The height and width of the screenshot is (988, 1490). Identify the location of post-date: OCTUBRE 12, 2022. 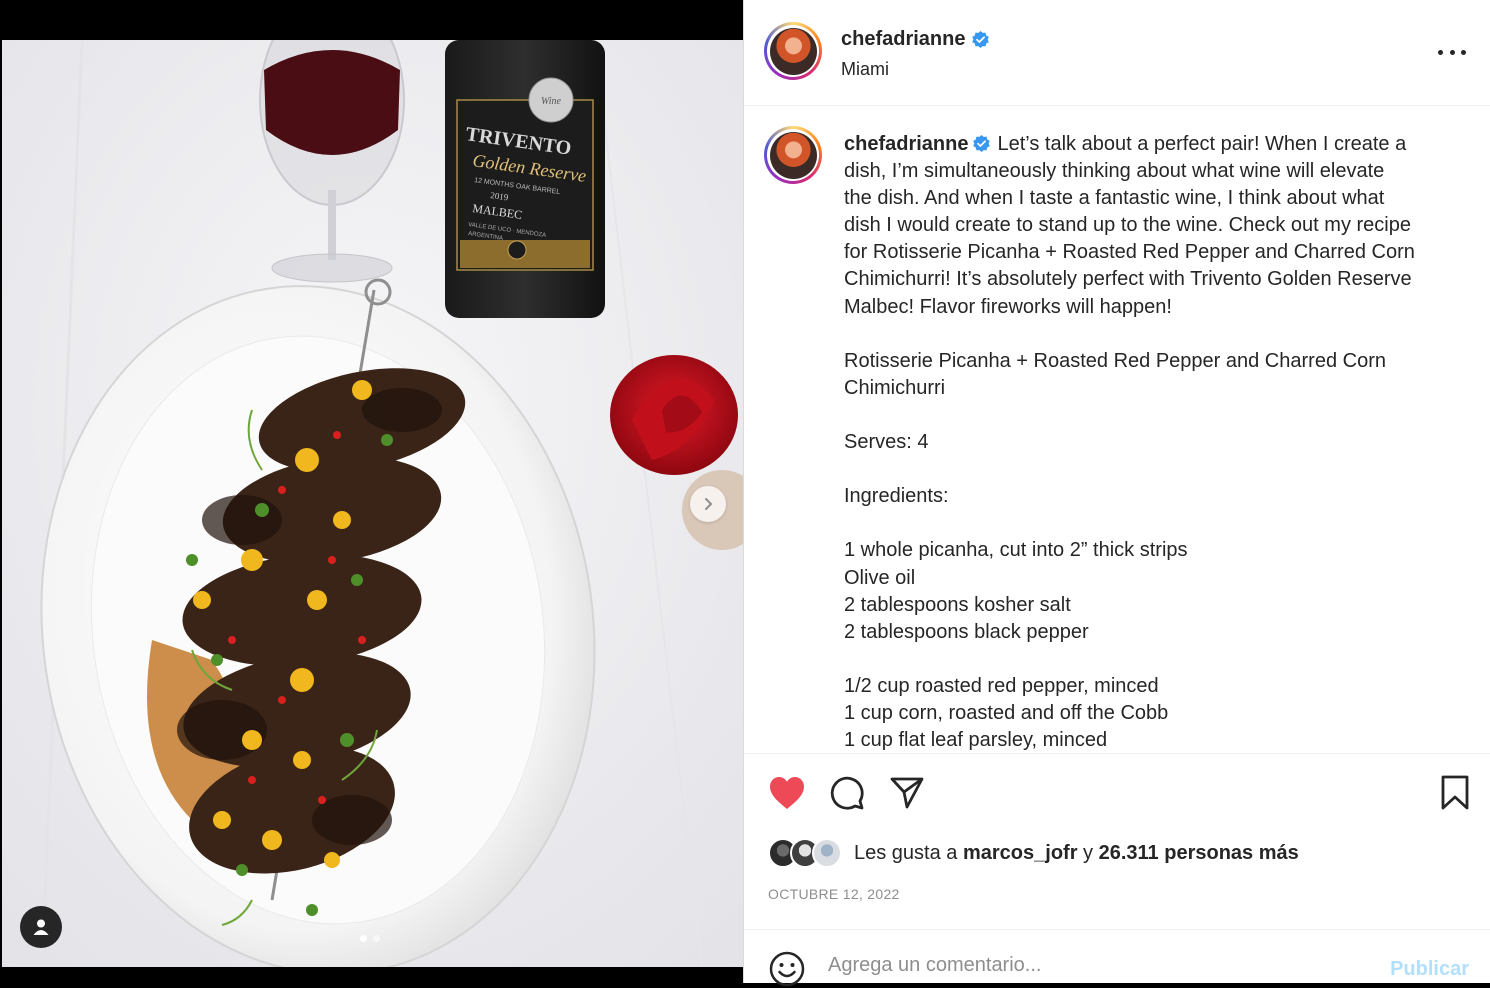
(834, 894).